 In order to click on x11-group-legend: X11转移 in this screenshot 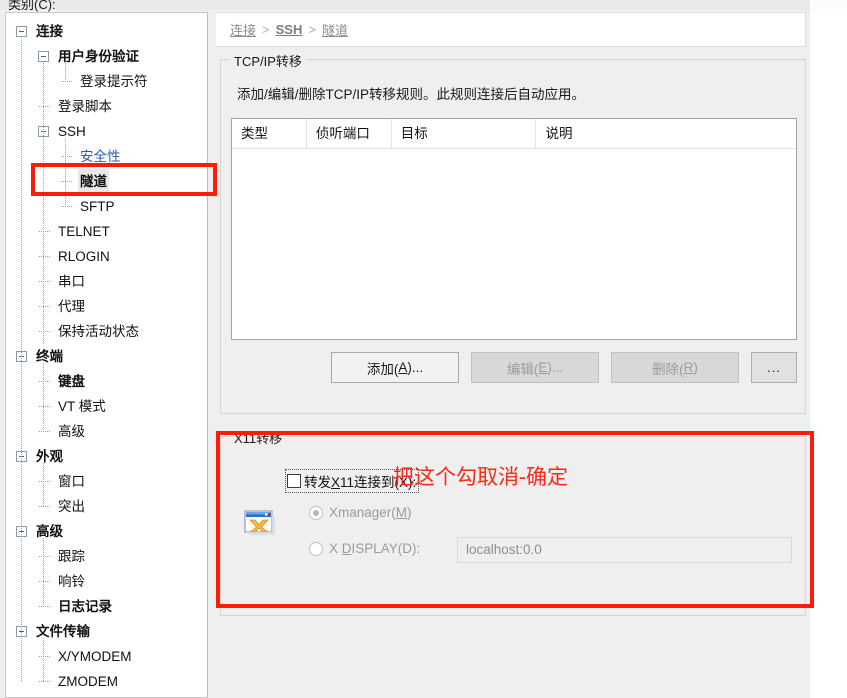, I will do `click(258, 437)`.